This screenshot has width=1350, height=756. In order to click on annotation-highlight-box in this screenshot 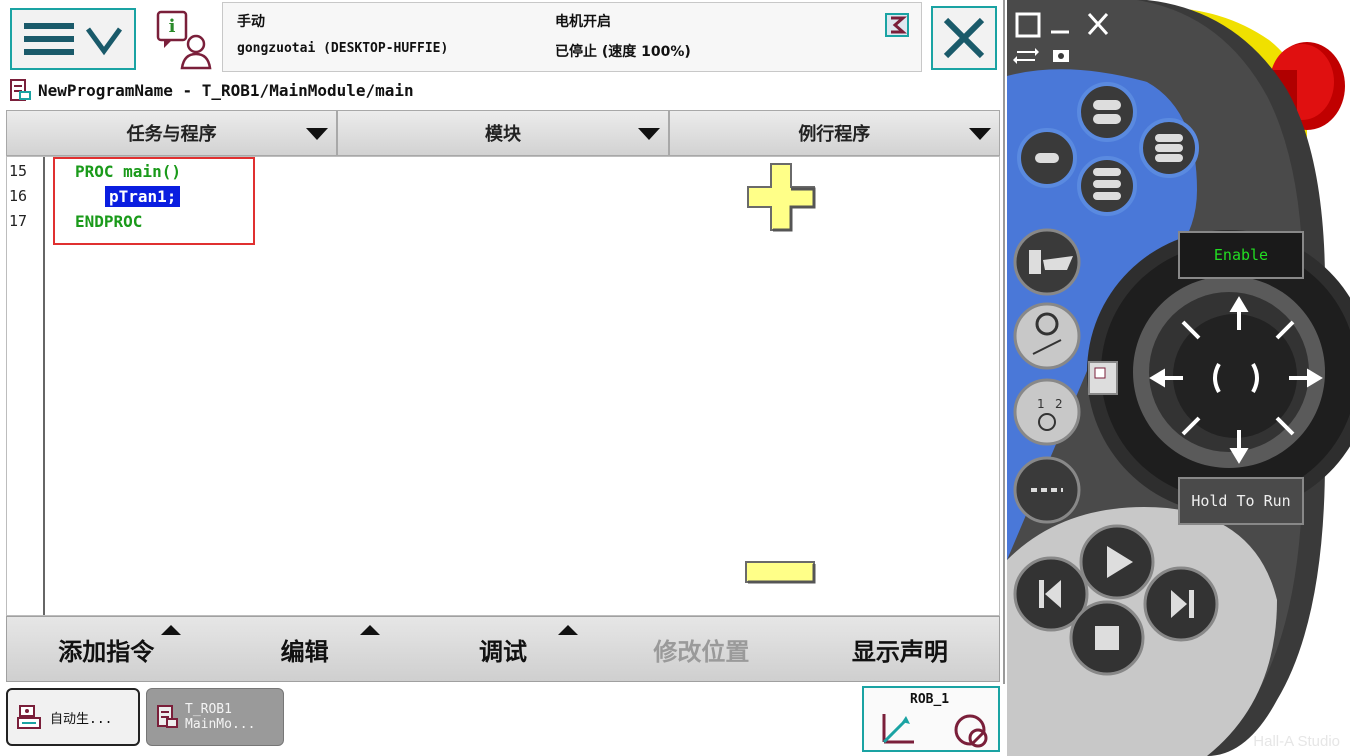, I will do `click(154, 201)`.